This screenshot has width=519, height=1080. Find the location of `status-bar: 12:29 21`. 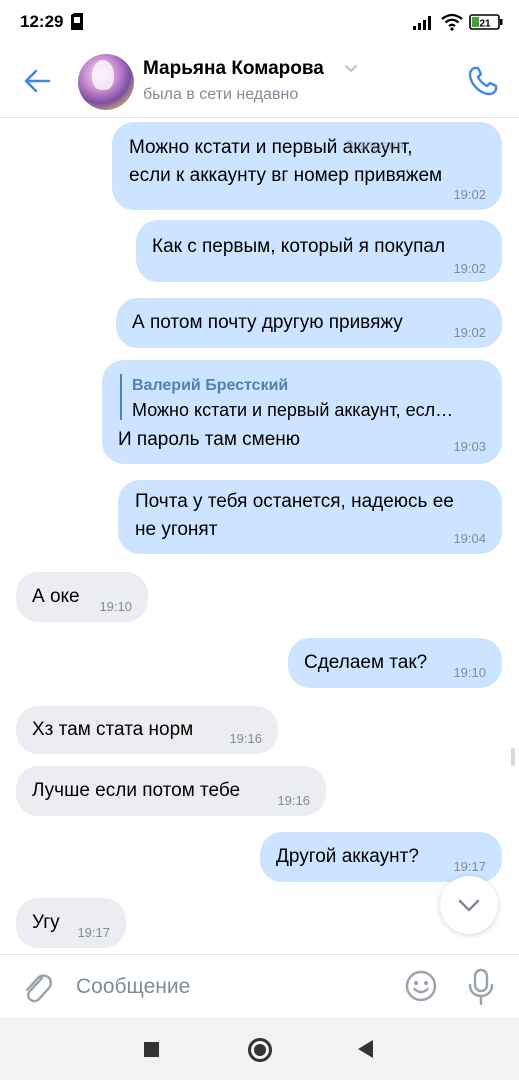

status-bar: 12:29 21 is located at coordinates (259, 23).